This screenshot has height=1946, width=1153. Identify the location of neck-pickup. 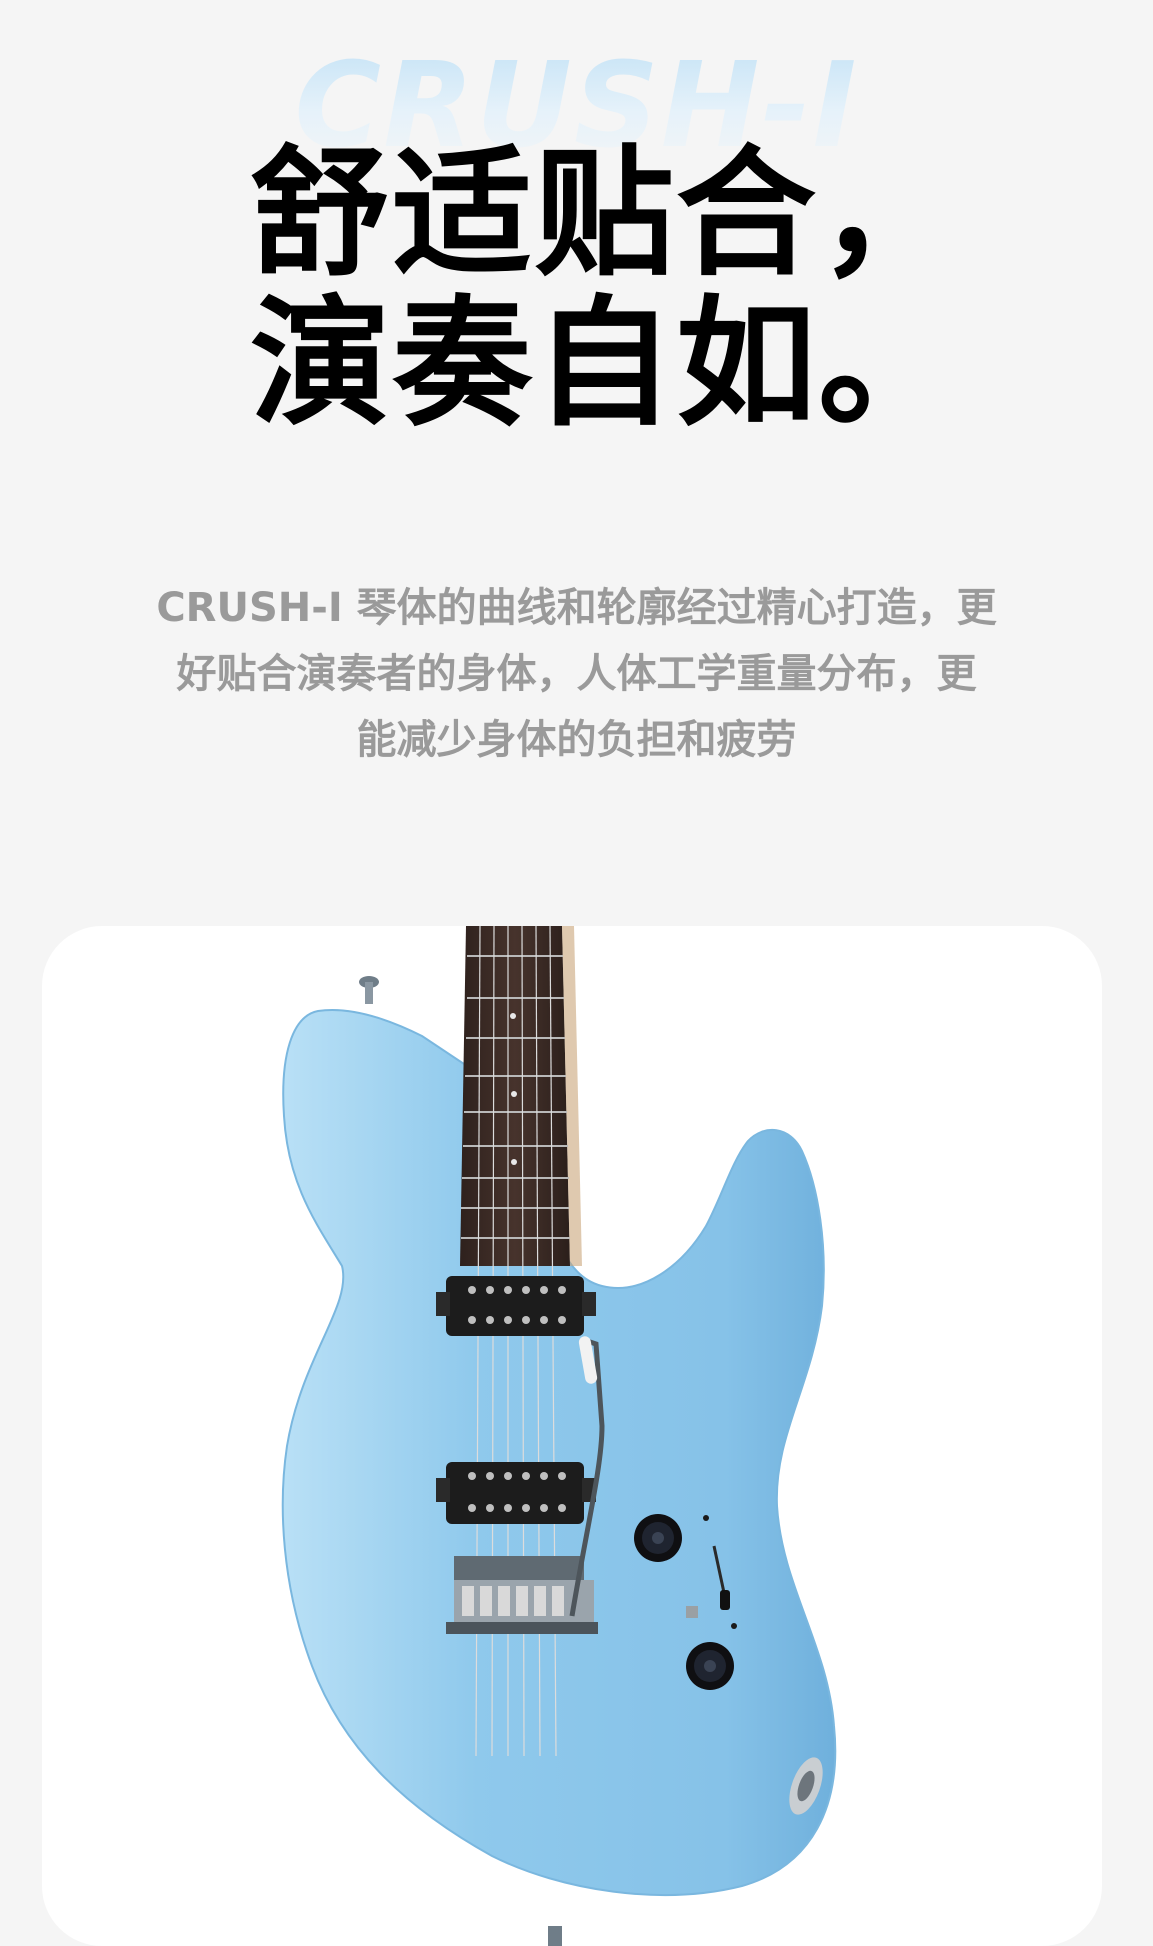
(516, 1306).